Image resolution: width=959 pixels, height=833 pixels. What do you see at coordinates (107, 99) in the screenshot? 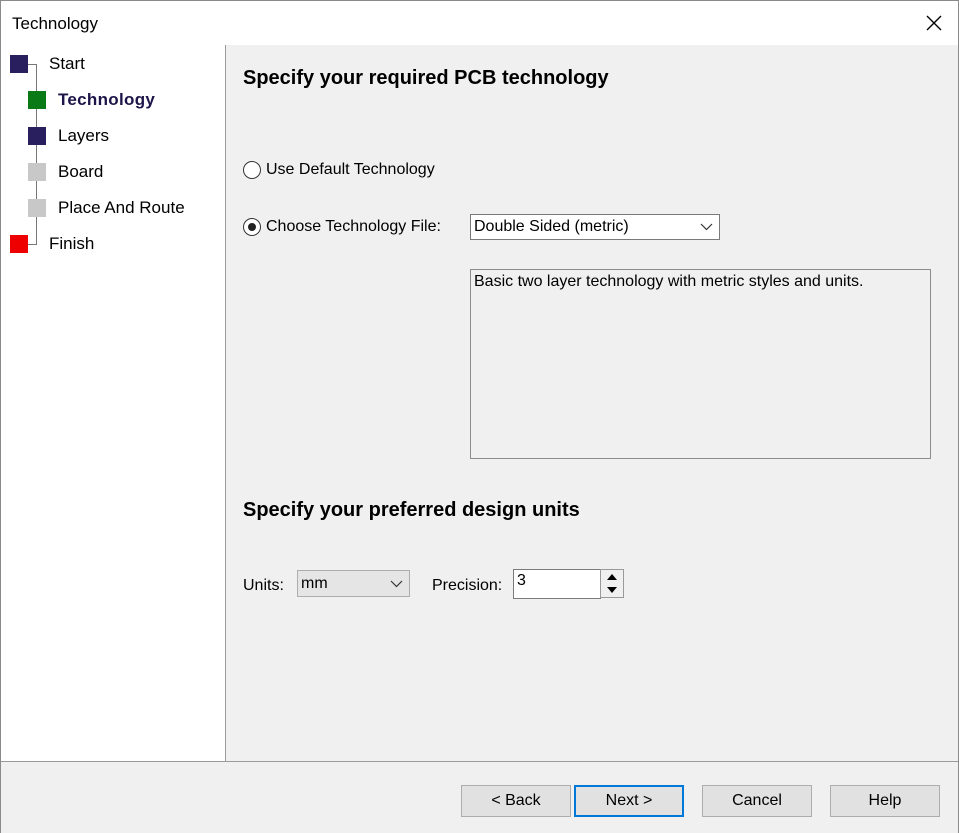
I see `nav-item-label: Technology` at bounding box center [107, 99].